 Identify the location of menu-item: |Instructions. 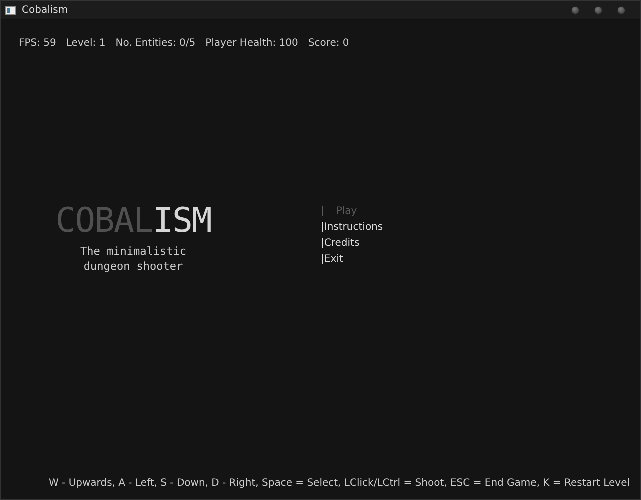
(352, 228).